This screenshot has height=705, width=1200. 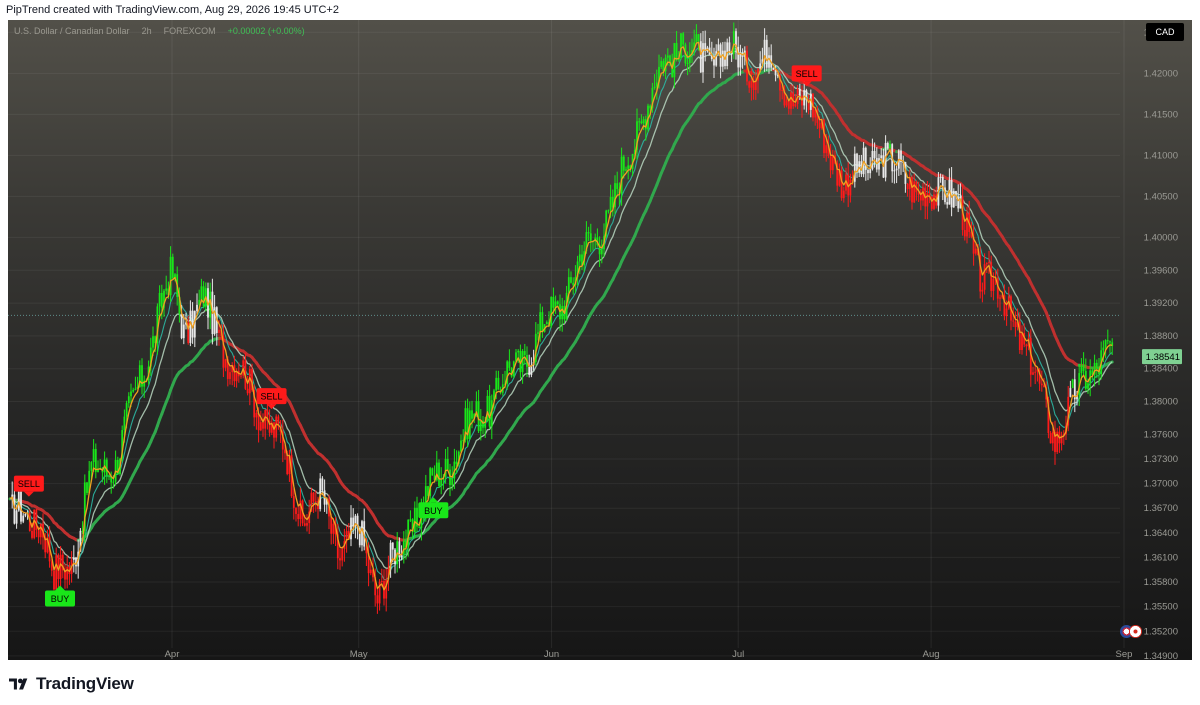 What do you see at coordinates (1162, 357) in the screenshot?
I see `current-price-tag: 1.38541` at bounding box center [1162, 357].